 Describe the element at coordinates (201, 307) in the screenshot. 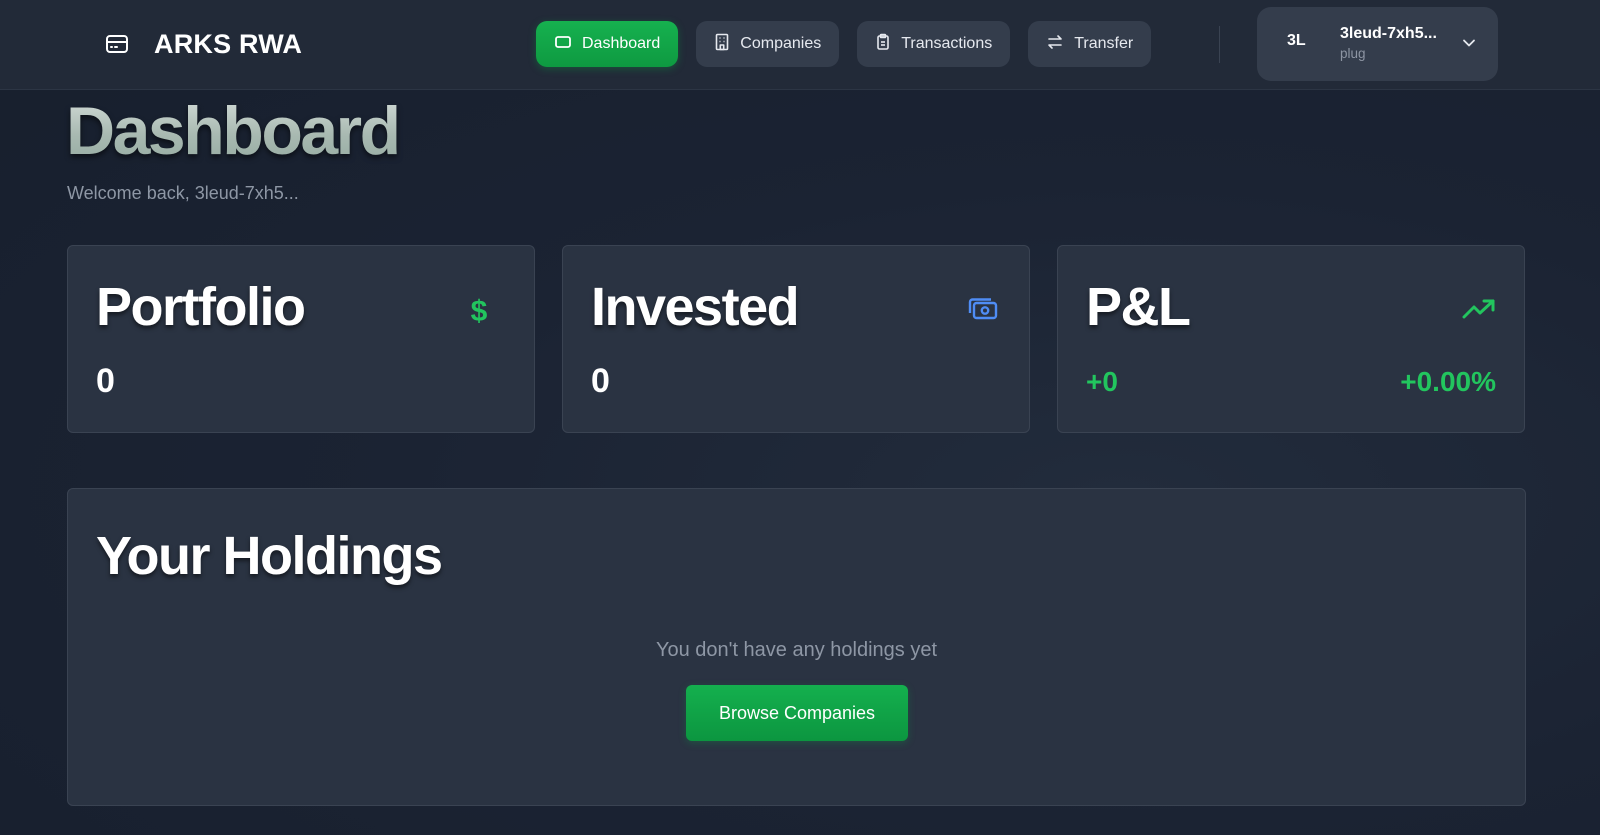

I see `portfolio-card-title: Portfolio` at that location.